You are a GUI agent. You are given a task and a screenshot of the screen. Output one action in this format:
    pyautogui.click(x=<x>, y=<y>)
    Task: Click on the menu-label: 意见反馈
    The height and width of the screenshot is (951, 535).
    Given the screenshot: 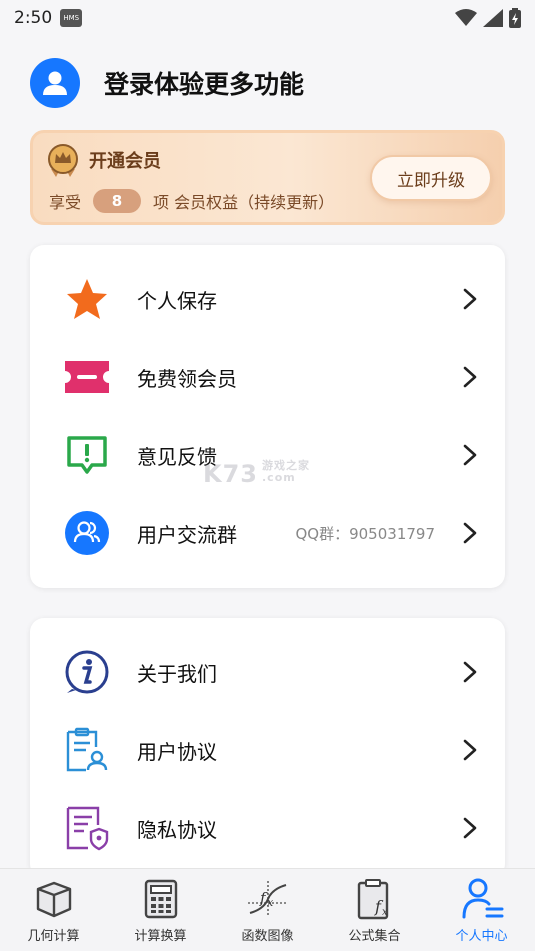 What is the action you would take?
    pyautogui.click(x=177, y=456)
    